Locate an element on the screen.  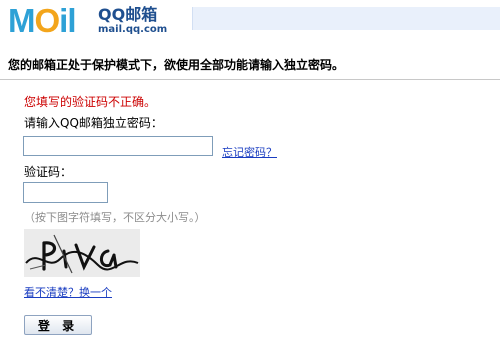
error-message: 您填写的验证码不正确。 is located at coordinates (90, 102).